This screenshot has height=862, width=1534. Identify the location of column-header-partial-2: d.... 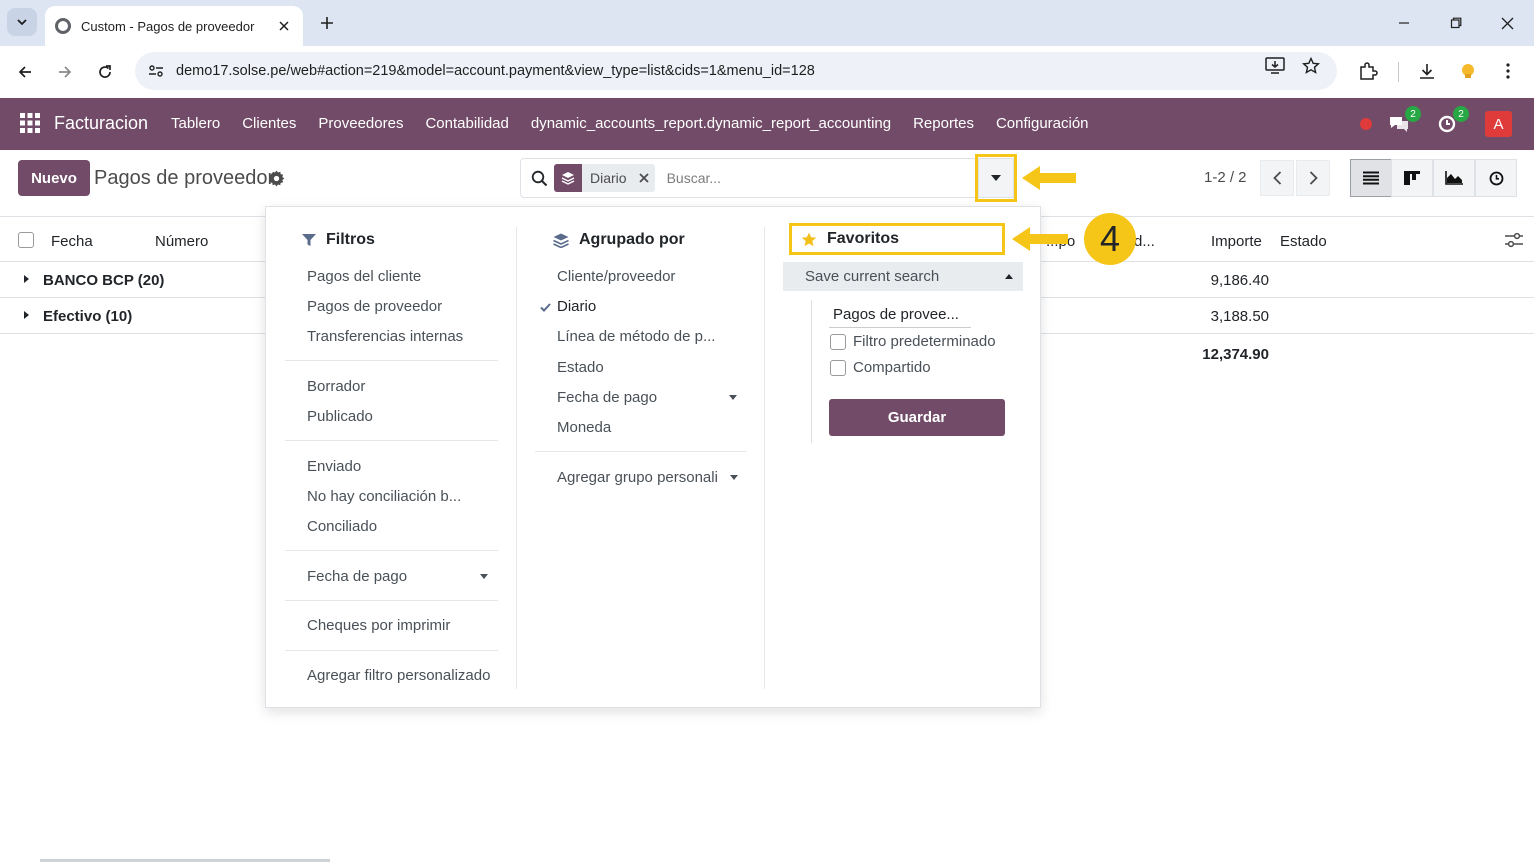
(1144, 241).